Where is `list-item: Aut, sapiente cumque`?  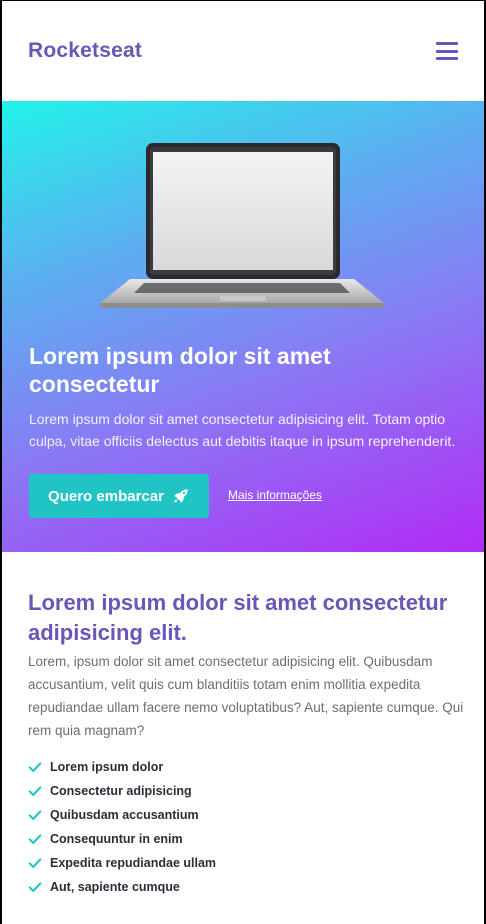
list-item: Aut, sapiente cumque is located at coordinates (122, 887).